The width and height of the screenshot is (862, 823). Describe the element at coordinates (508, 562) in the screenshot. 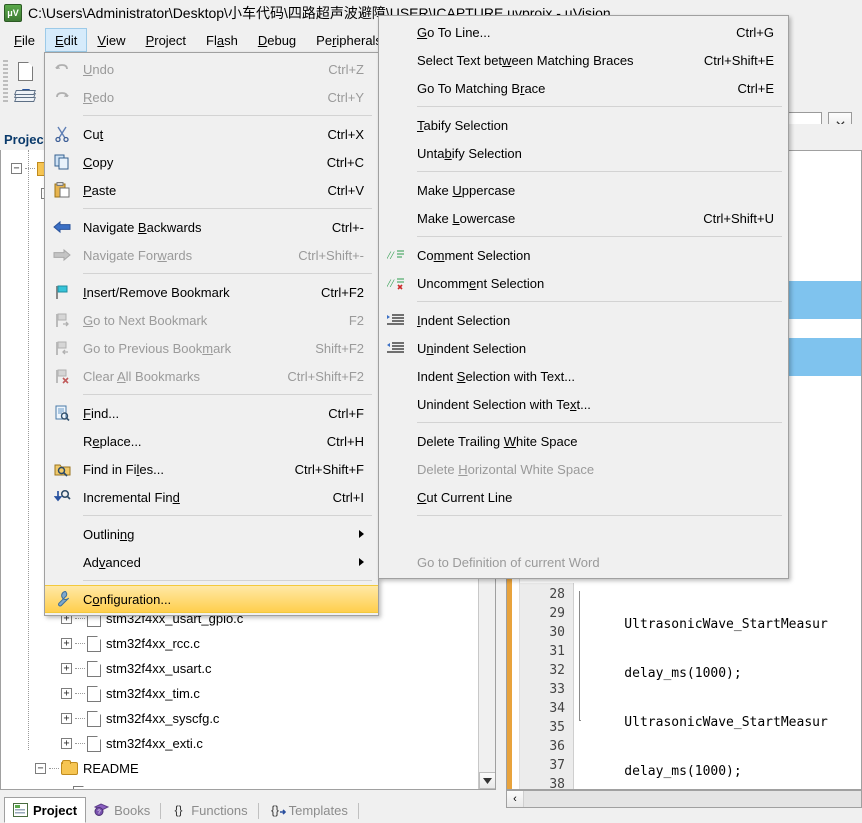

I see `menu-item-label: Go to Definition of current Word` at that location.